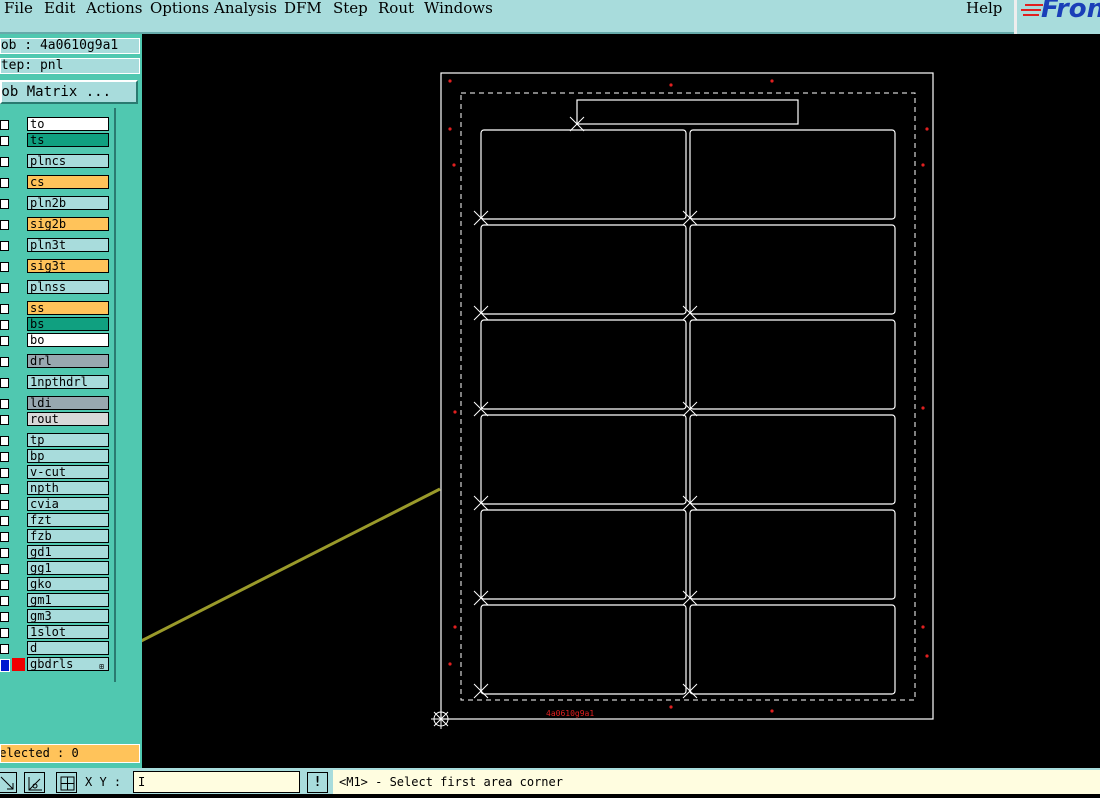  What do you see at coordinates (68, 584) in the screenshot?
I see `layer-name: gko` at bounding box center [68, 584].